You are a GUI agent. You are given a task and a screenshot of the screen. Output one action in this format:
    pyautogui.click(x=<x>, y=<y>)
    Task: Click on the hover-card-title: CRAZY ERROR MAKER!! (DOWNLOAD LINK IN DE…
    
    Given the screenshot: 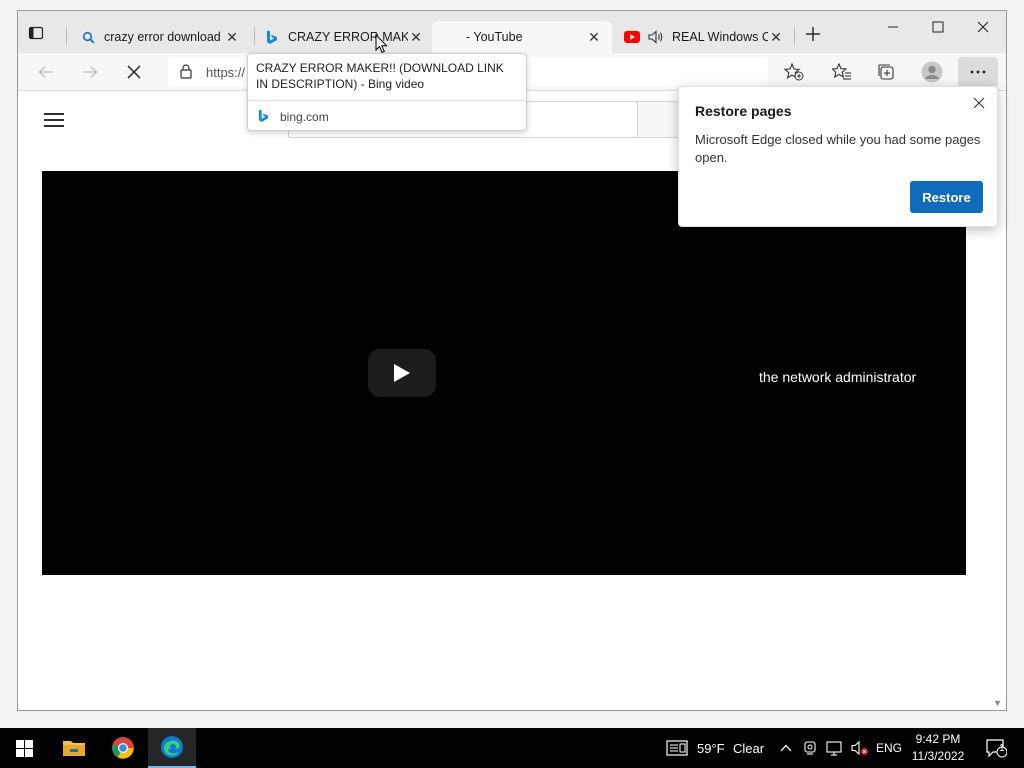 What is the action you would take?
    pyautogui.click(x=380, y=76)
    